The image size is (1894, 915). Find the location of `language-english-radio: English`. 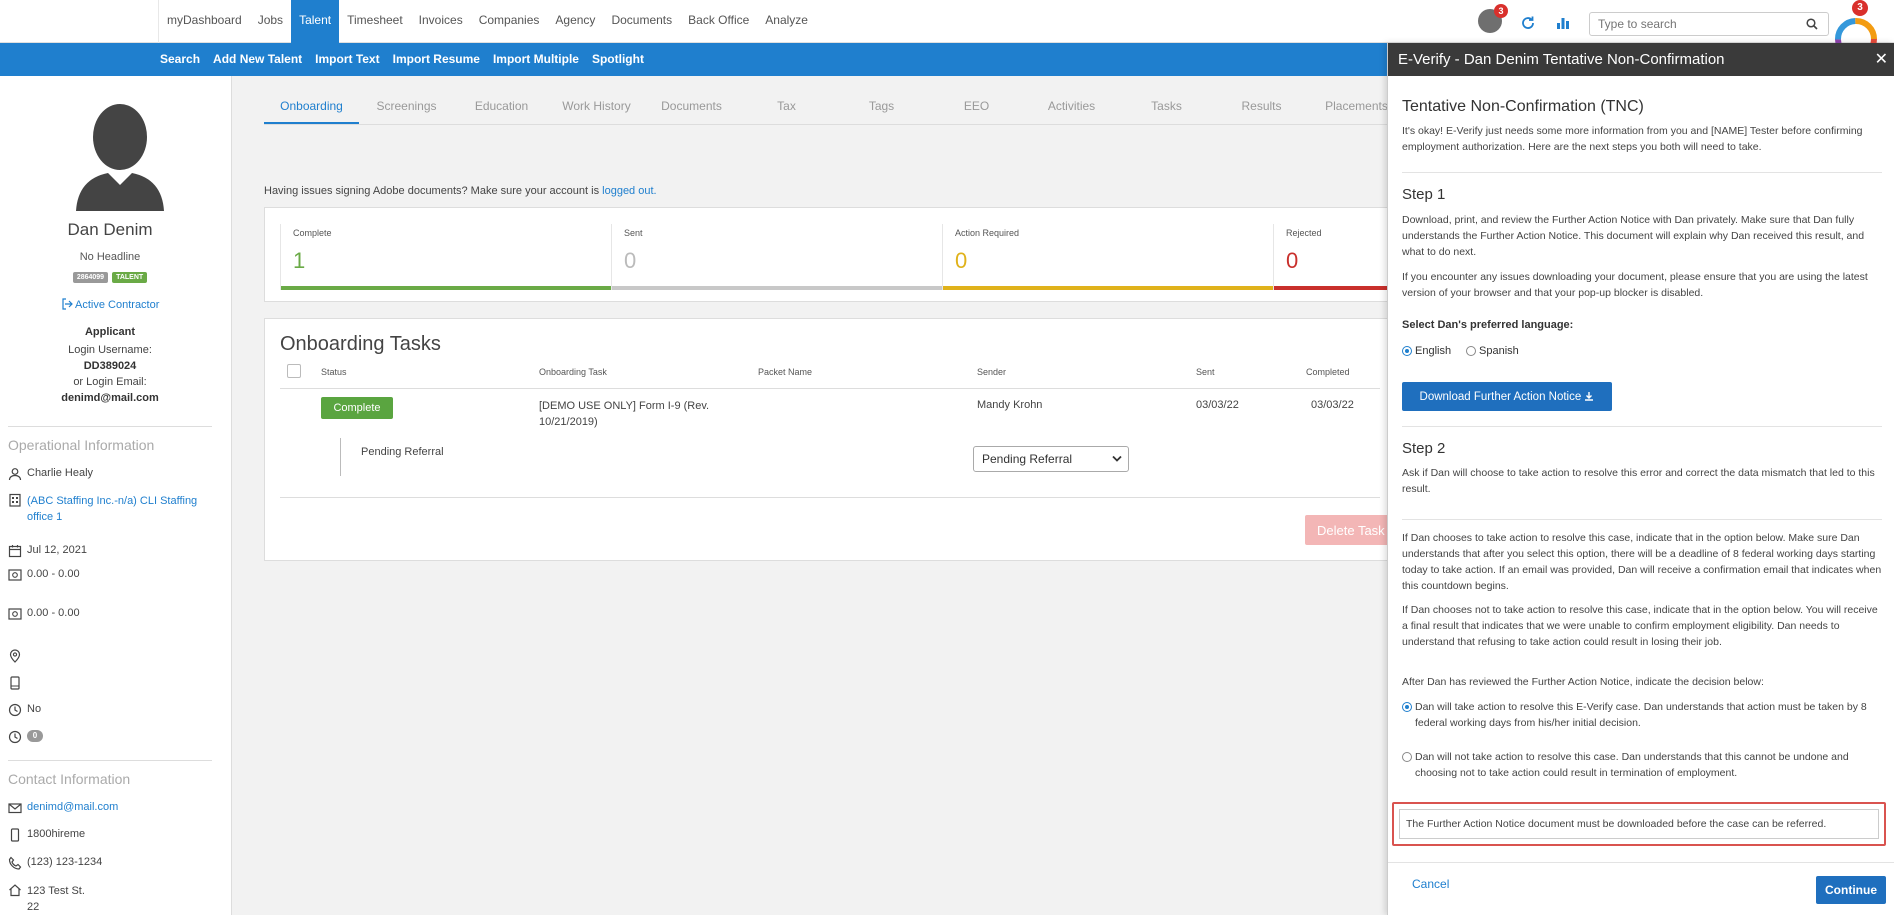

language-english-radio: English is located at coordinates (1426, 351).